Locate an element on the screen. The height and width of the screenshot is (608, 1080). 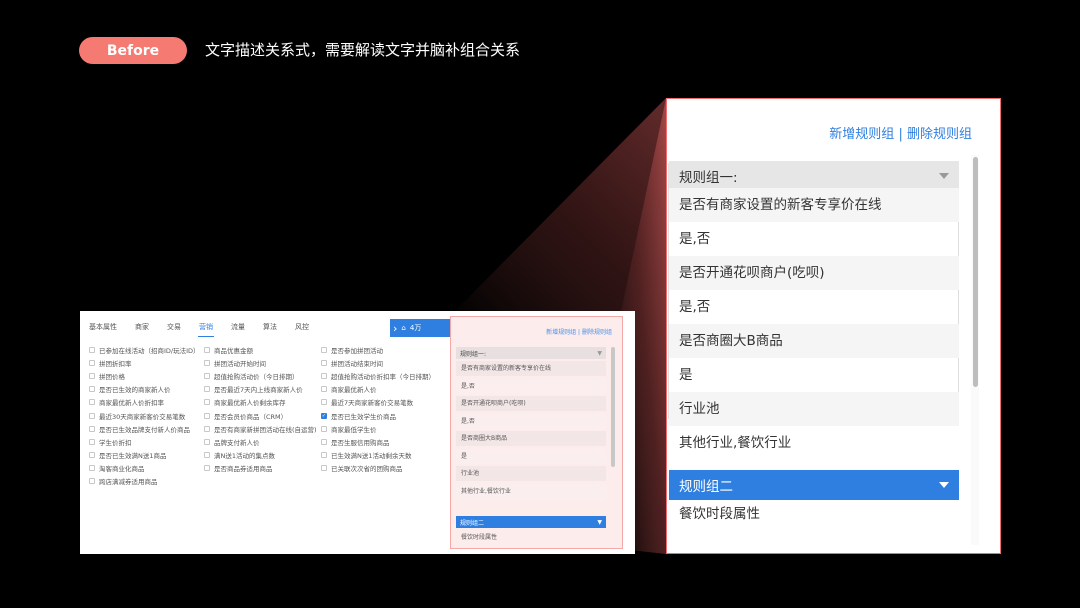
rule-item: 是否开通花呗商户(吃呗) is located at coordinates (814, 273).